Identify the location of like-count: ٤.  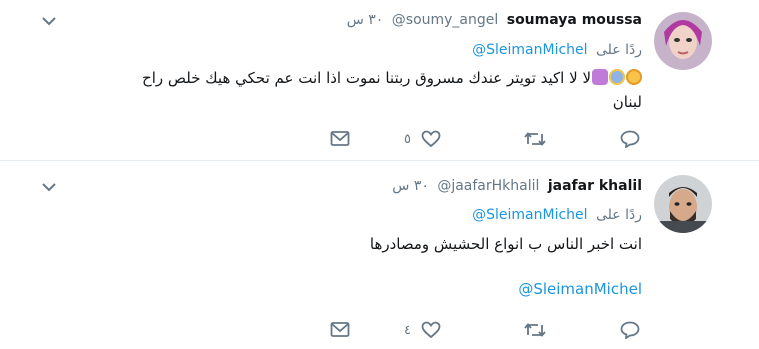
(407, 330).